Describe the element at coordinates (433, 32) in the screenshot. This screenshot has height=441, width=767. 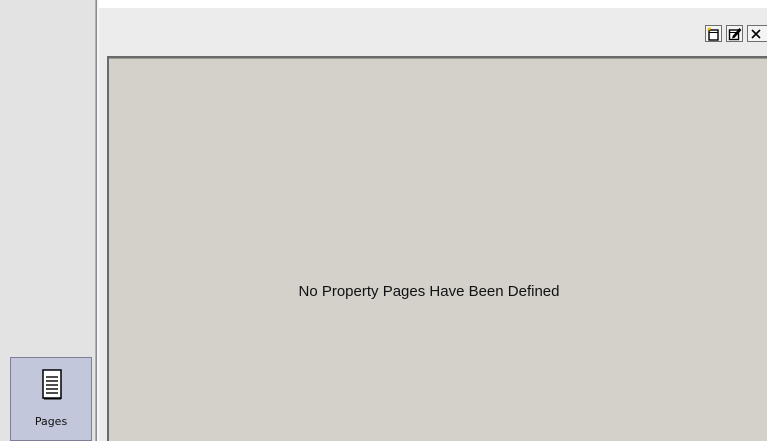
I see `toolbar` at that location.